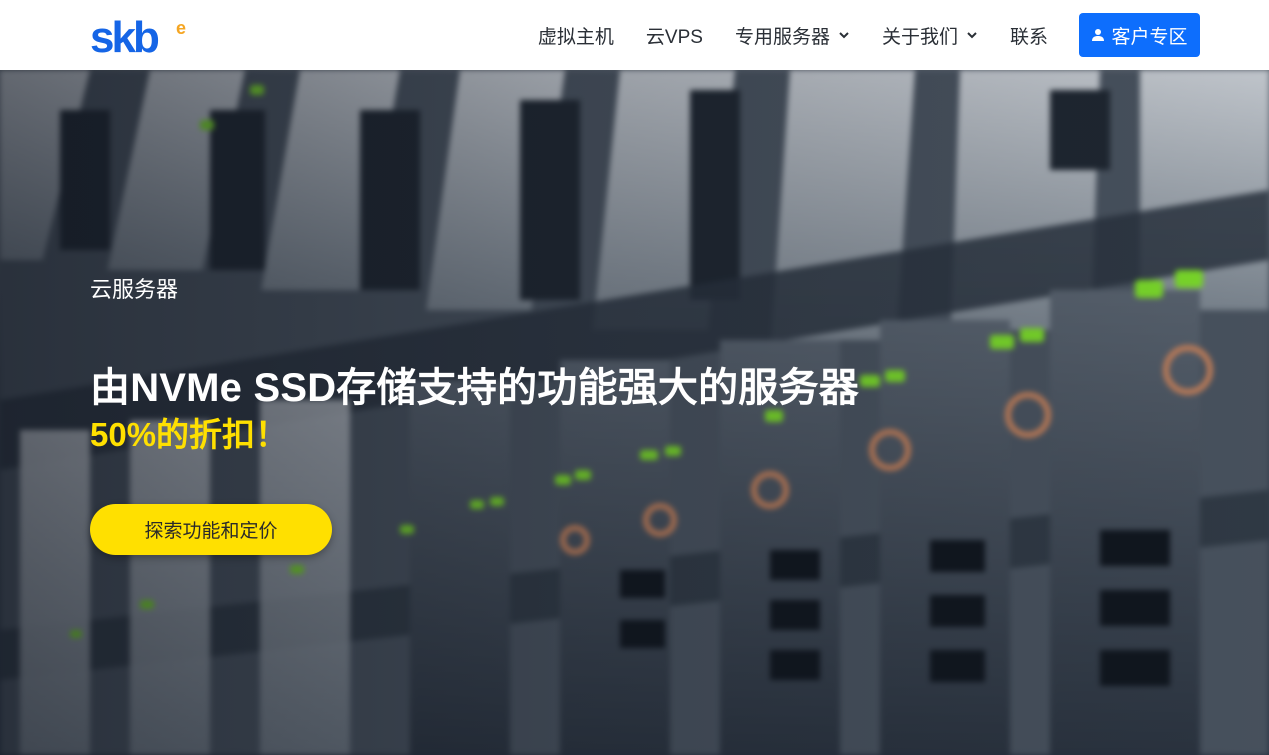  What do you see at coordinates (474, 388) in the screenshot?
I see `hero-headline: 由NVMe SSD存储支持的功能强大的服务器` at bounding box center [474, 388].